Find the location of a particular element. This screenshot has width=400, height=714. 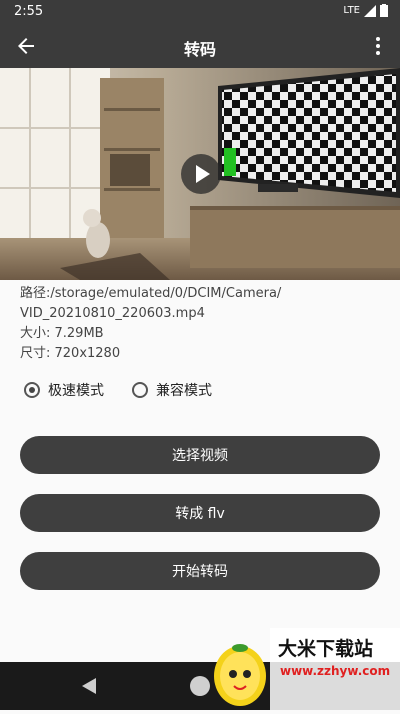

play-icon is located at coordinates (203, 174).